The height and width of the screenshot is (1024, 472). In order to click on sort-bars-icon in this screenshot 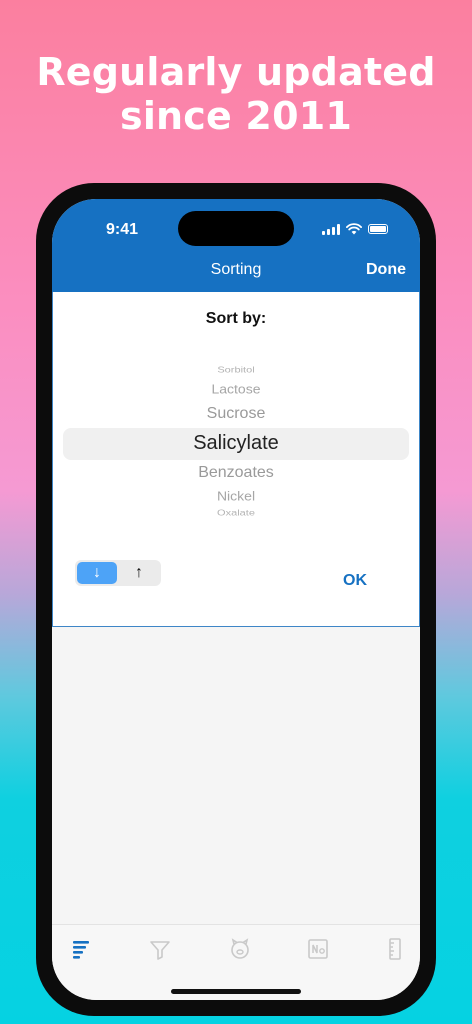, I will do `click(81, 950)`.